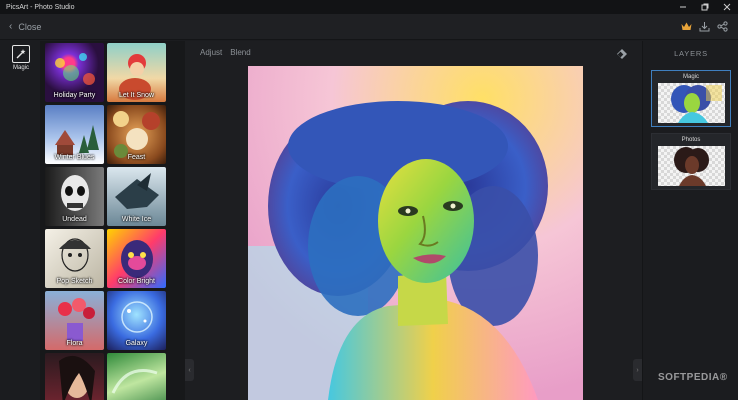 Image resolution: width=738 pixels, height=400 pixels. What do you see at coordinates (74, 95) in the screenshot?
I see `effect-label: Holiday Party` at bounding box center [74, 95].